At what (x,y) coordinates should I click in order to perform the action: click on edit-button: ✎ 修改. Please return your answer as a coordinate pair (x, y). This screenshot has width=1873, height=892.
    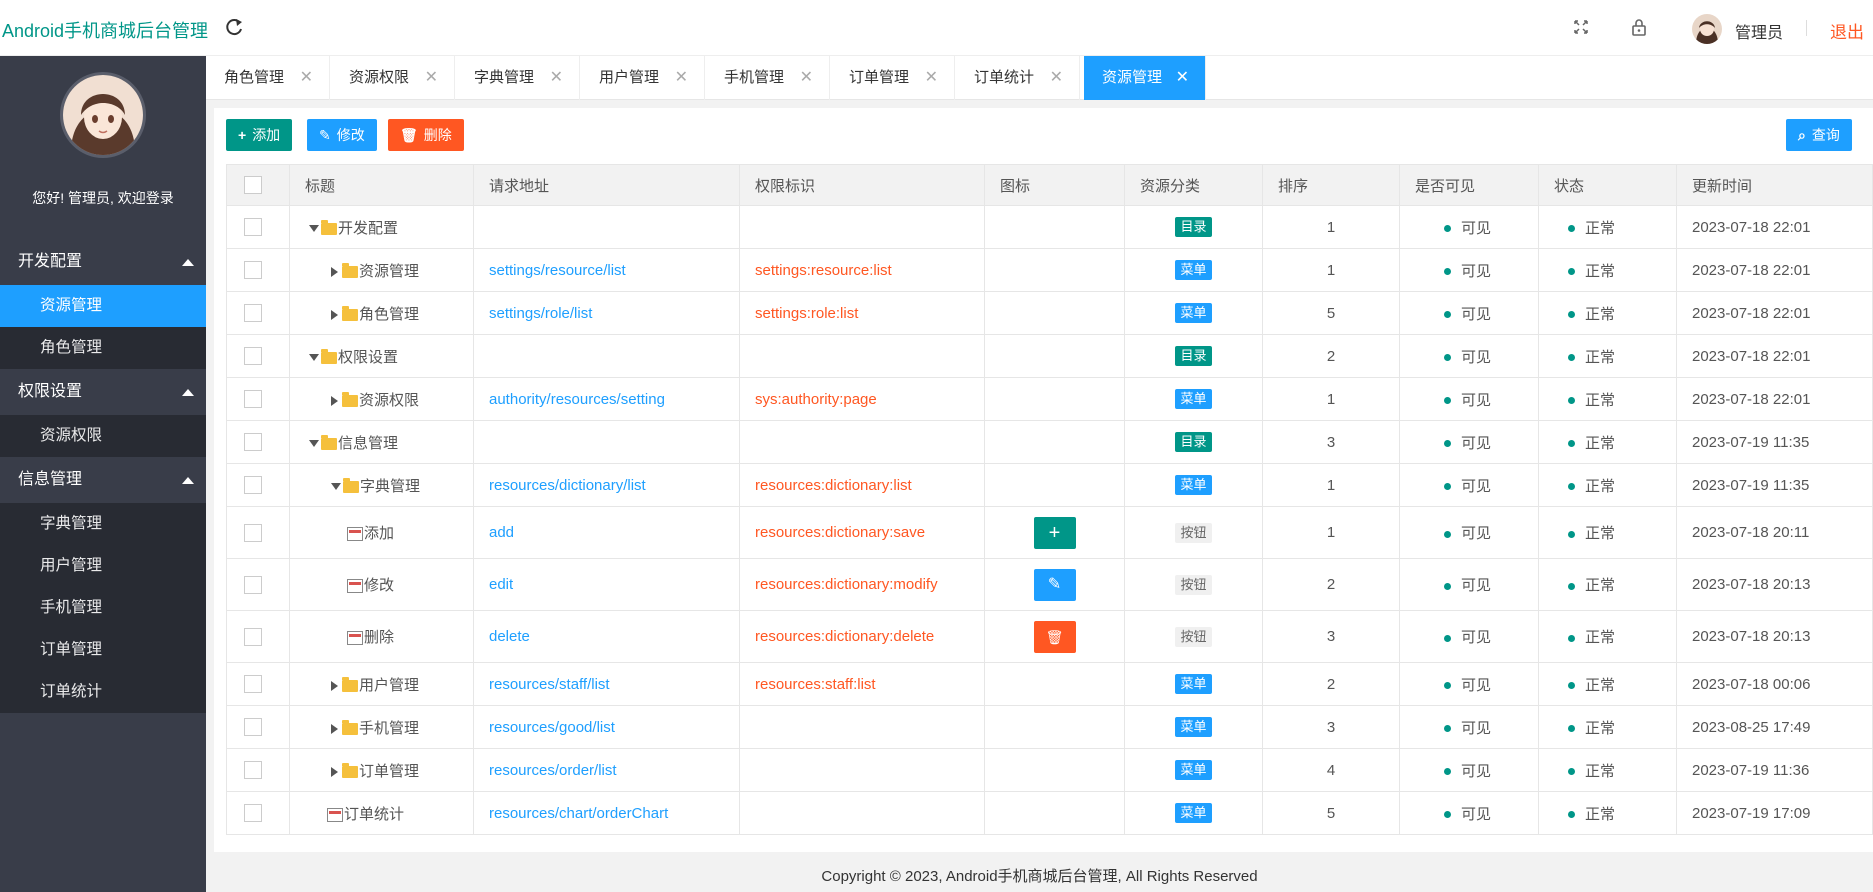
    Looking at the image, I should click on (342, 135).